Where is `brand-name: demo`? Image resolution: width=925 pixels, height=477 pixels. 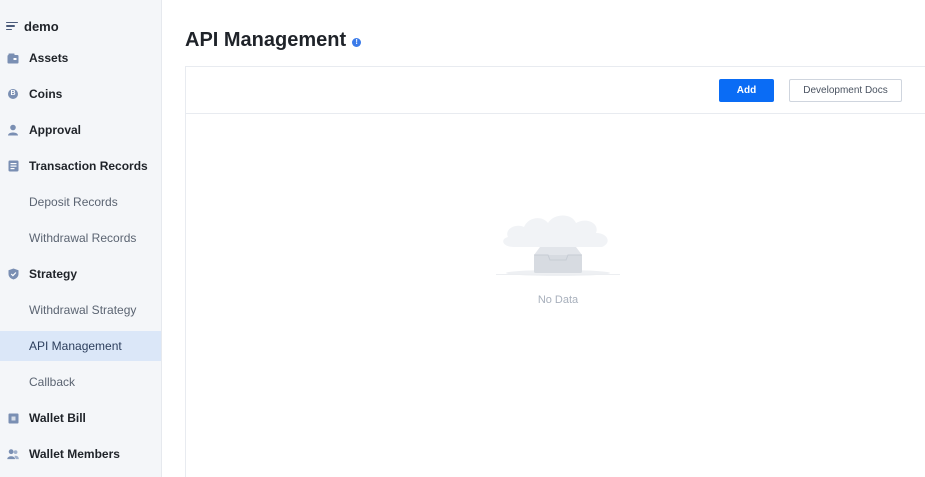
brand-name: demo is located at coordinates (41, 26).